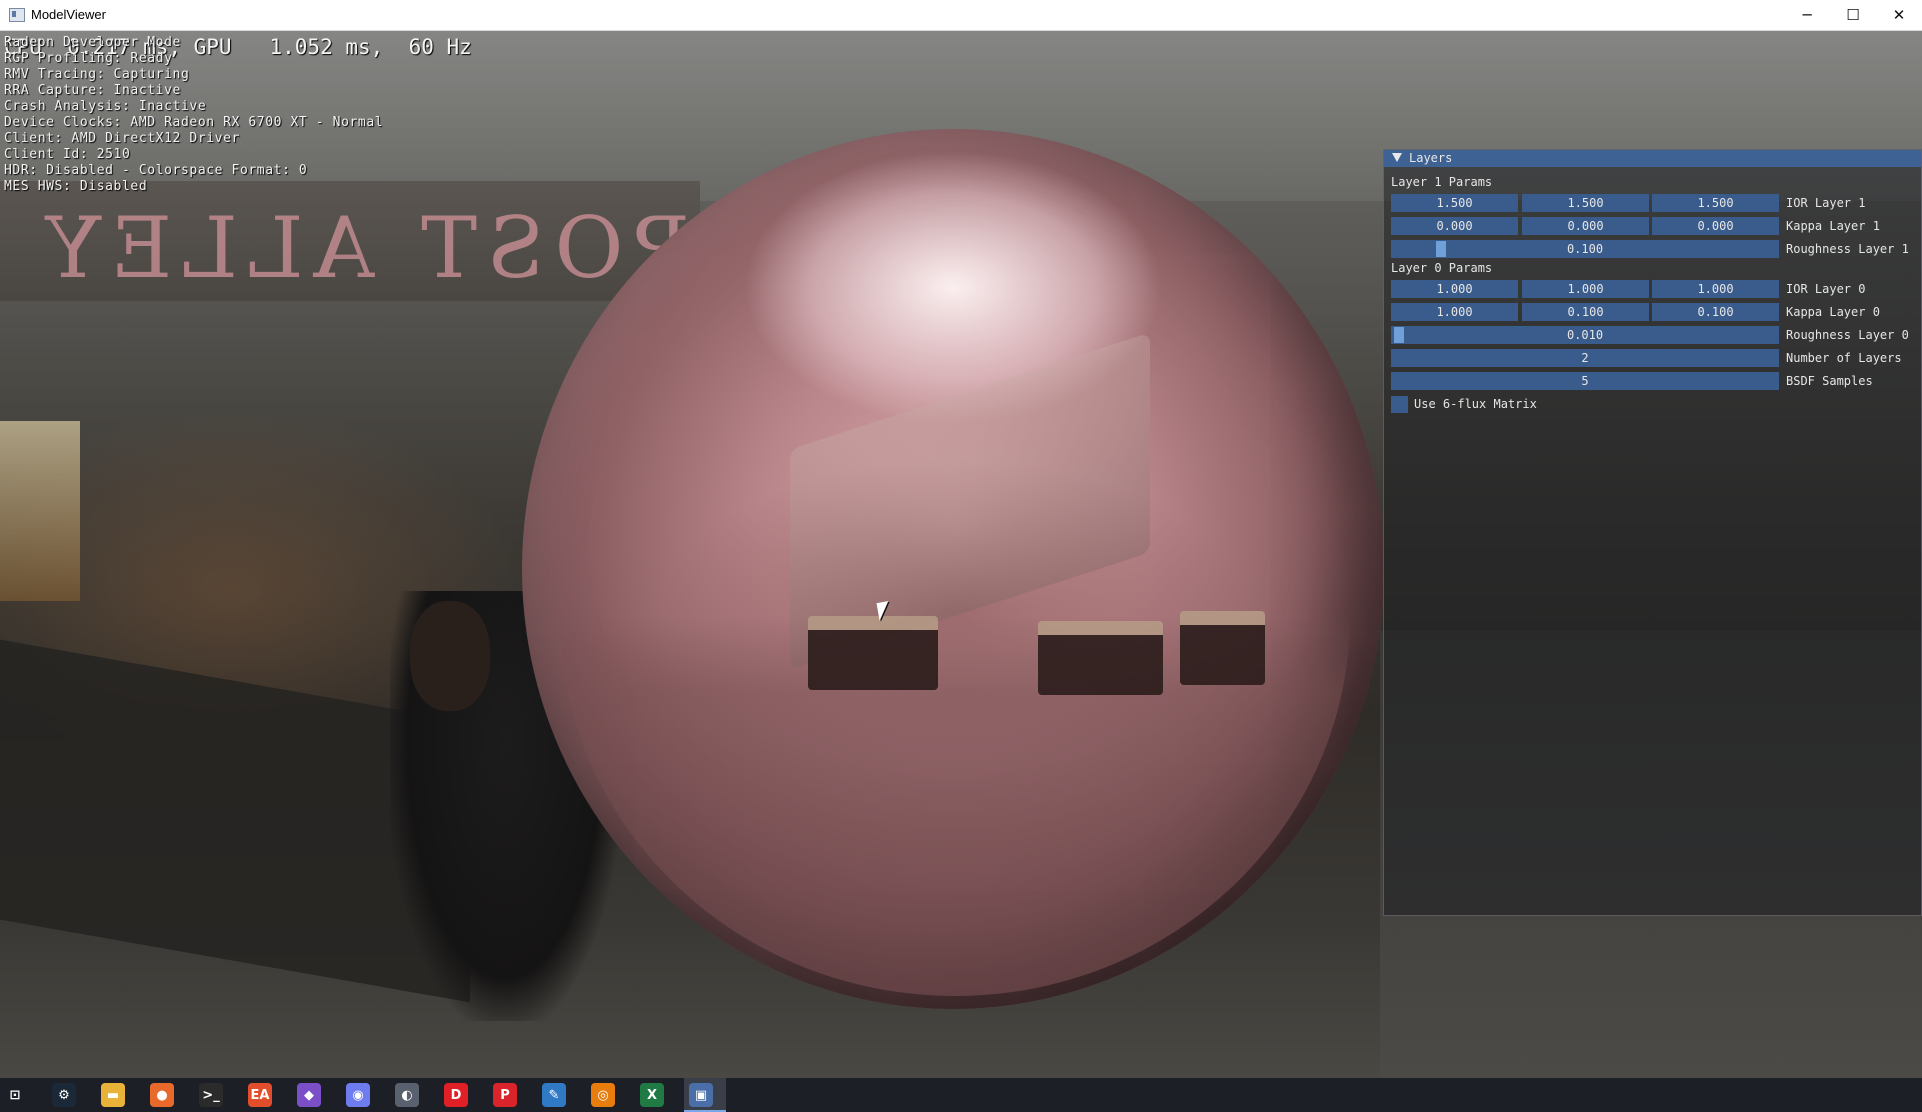  Describe the element at coordinates (1454, 203) in the screenshot. I see `ior-layer1-x-field: 1.500` at that location.